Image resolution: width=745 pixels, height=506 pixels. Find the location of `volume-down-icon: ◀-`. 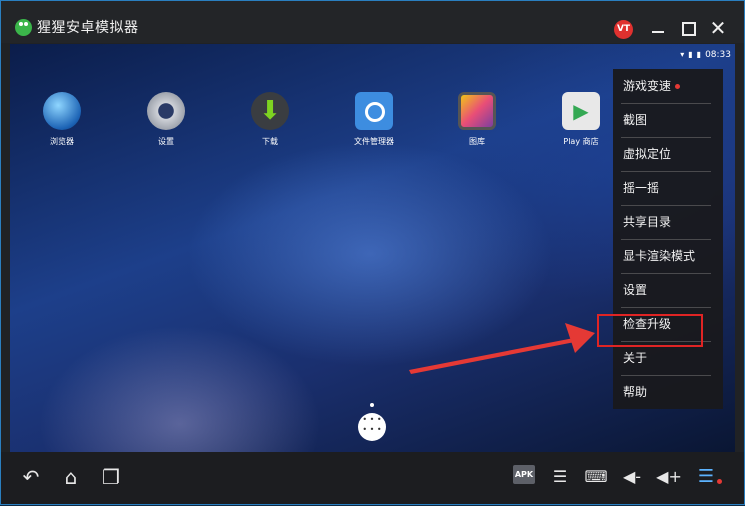

volume-down-icon: ◀- is located at coordinates (632, 477).